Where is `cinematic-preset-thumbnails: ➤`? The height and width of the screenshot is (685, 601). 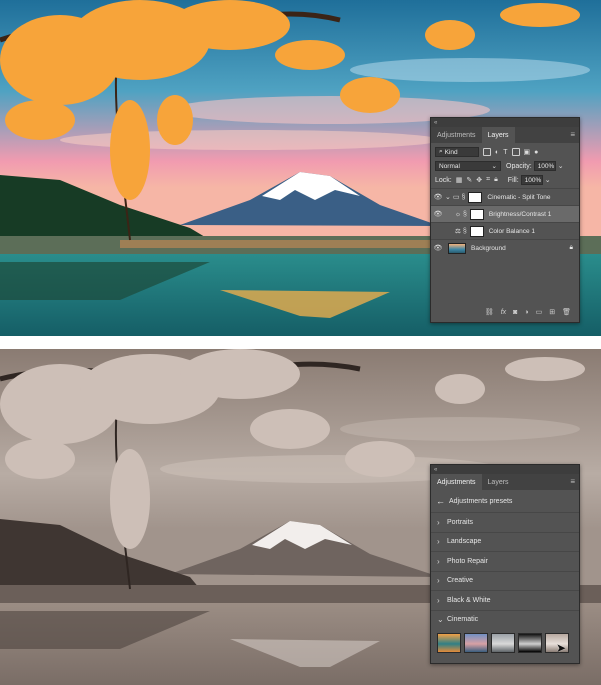
cinematic-preset-thumbnails: ➤ is located at coordinates (505, 643).